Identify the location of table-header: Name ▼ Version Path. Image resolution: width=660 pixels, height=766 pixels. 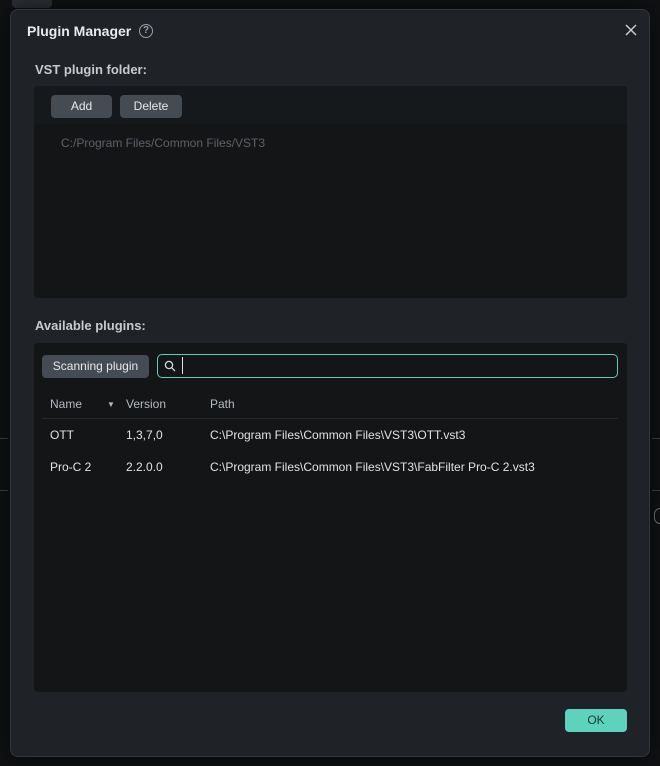
(330, 406).